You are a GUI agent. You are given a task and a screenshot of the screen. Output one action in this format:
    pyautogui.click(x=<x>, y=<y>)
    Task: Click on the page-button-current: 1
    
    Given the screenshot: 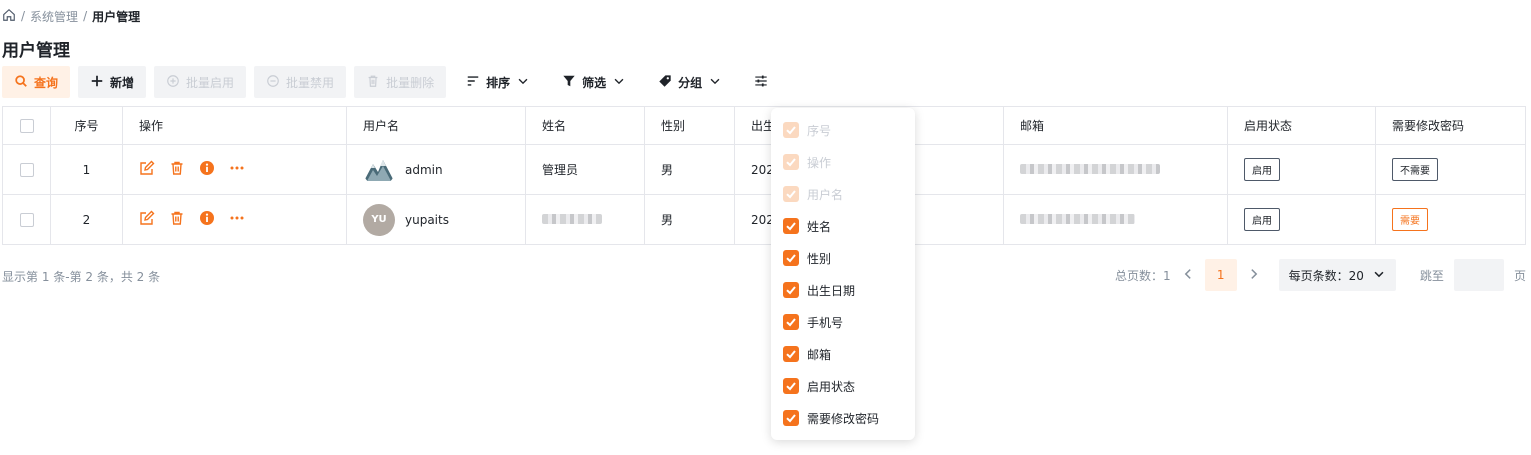 What is the action you would take?
    pyautogui.click(x=1220, y=275)
    